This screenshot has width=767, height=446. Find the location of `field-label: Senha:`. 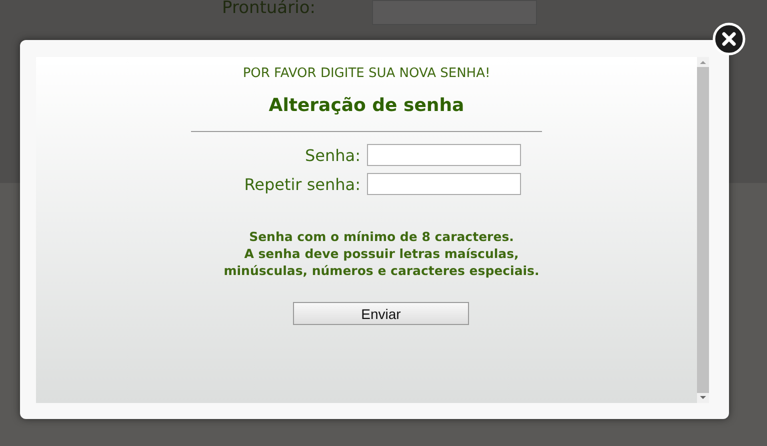

field-label: Senha: is located at coordinates (332, 155).